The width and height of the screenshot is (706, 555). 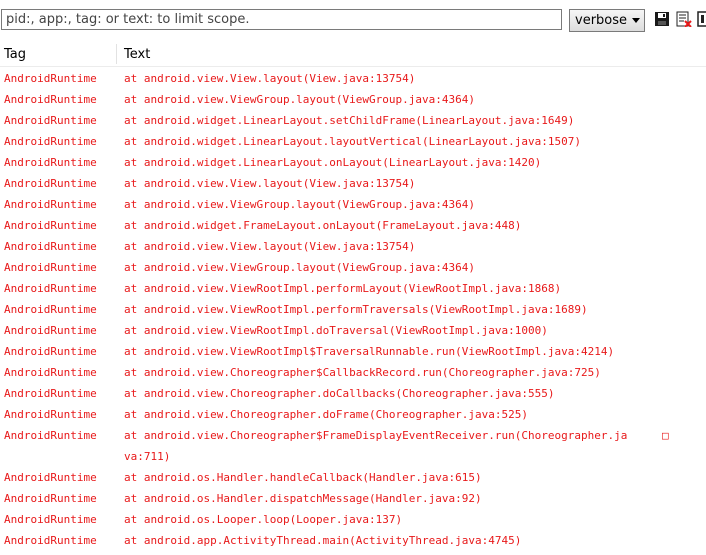 I want to click on chevron-down-icon, so click(x=636, y=20).